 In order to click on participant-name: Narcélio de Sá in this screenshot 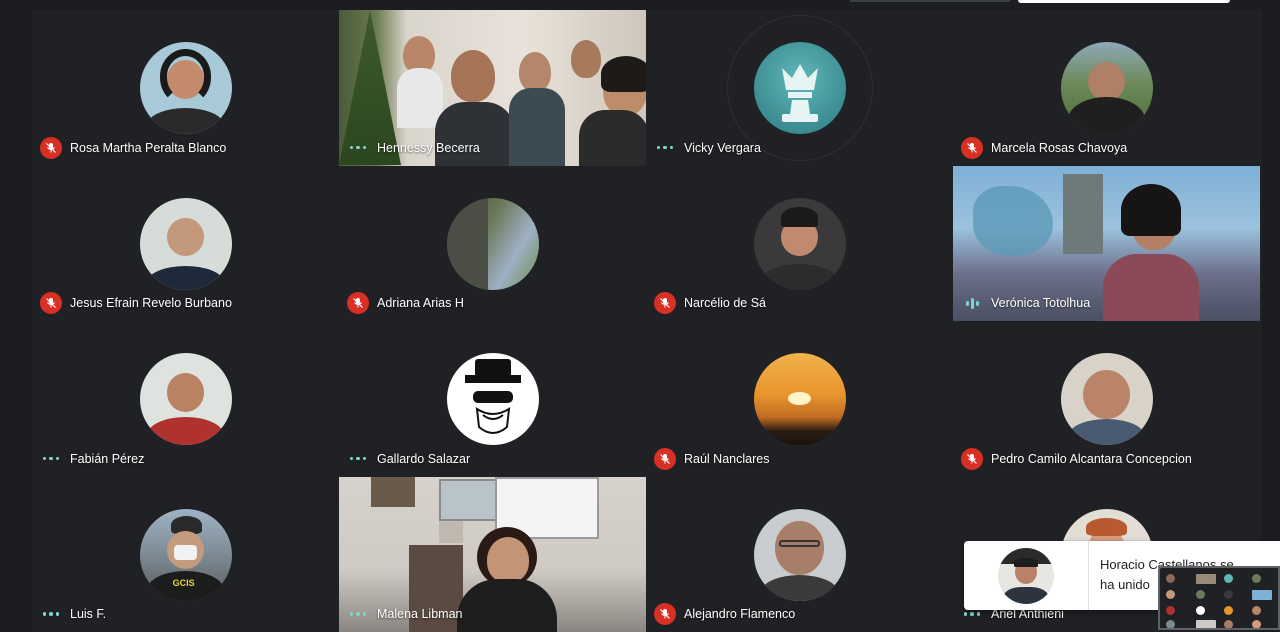, I will do `click(725, 303)`.